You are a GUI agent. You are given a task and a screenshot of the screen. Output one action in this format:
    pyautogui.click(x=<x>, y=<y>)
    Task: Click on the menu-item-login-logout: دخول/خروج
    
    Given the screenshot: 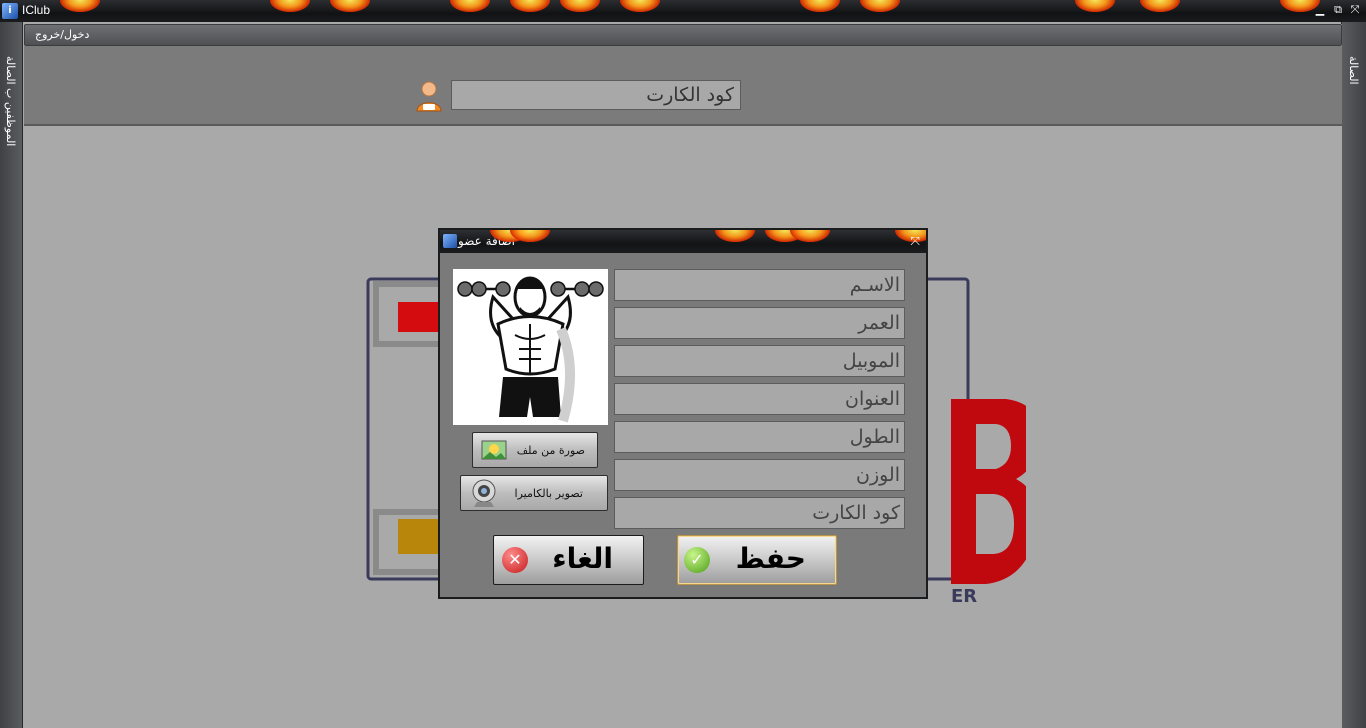 What is the action you would take?
    pyautogui.click(x=62, y=34)
    